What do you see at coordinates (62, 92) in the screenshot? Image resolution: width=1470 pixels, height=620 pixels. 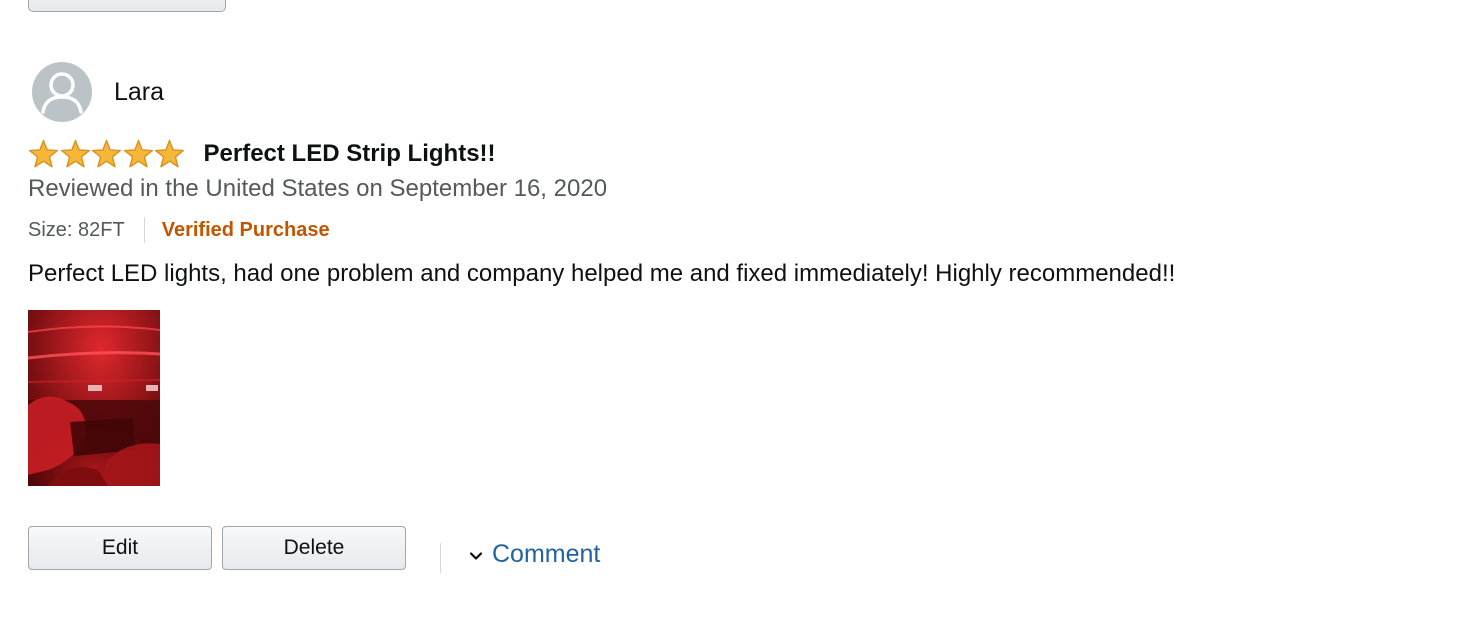 I see `default-user-avatar-icon` at bounding box center [62, 92].